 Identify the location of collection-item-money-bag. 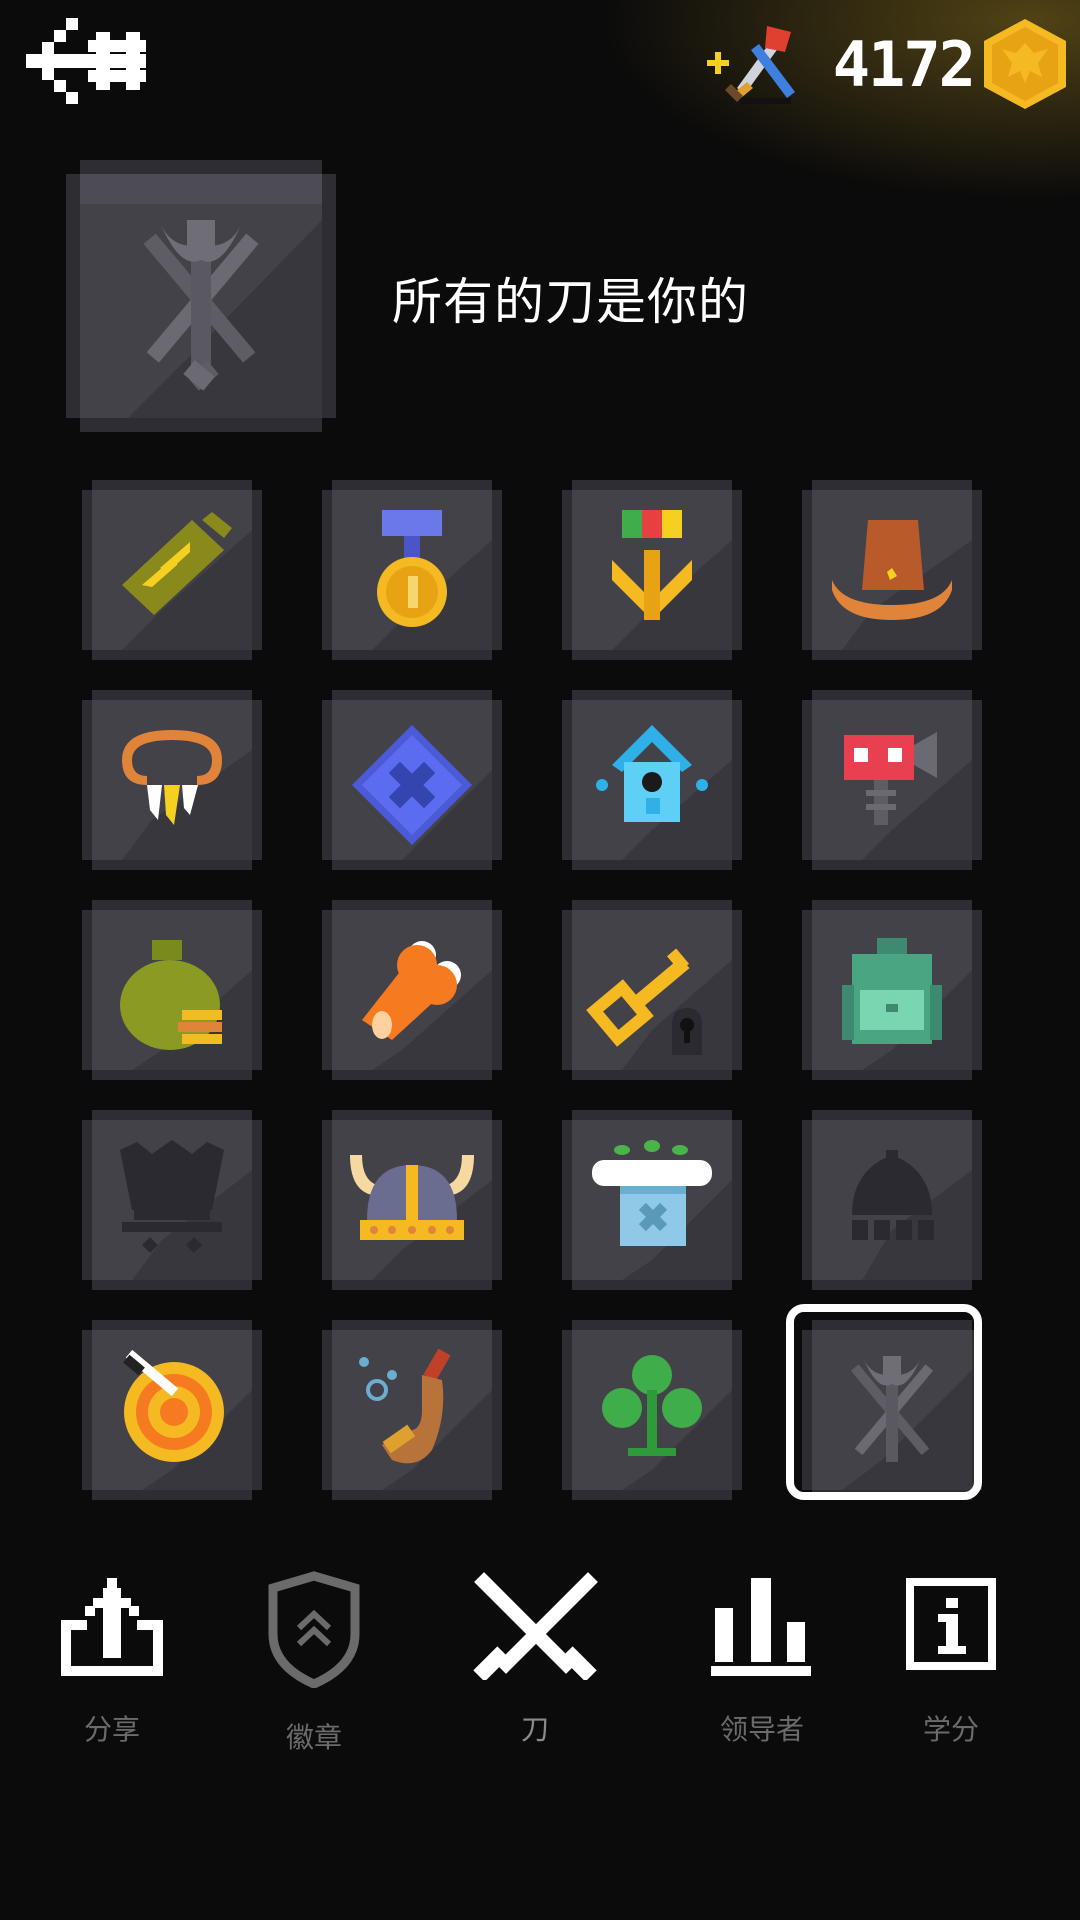
(172, 990).